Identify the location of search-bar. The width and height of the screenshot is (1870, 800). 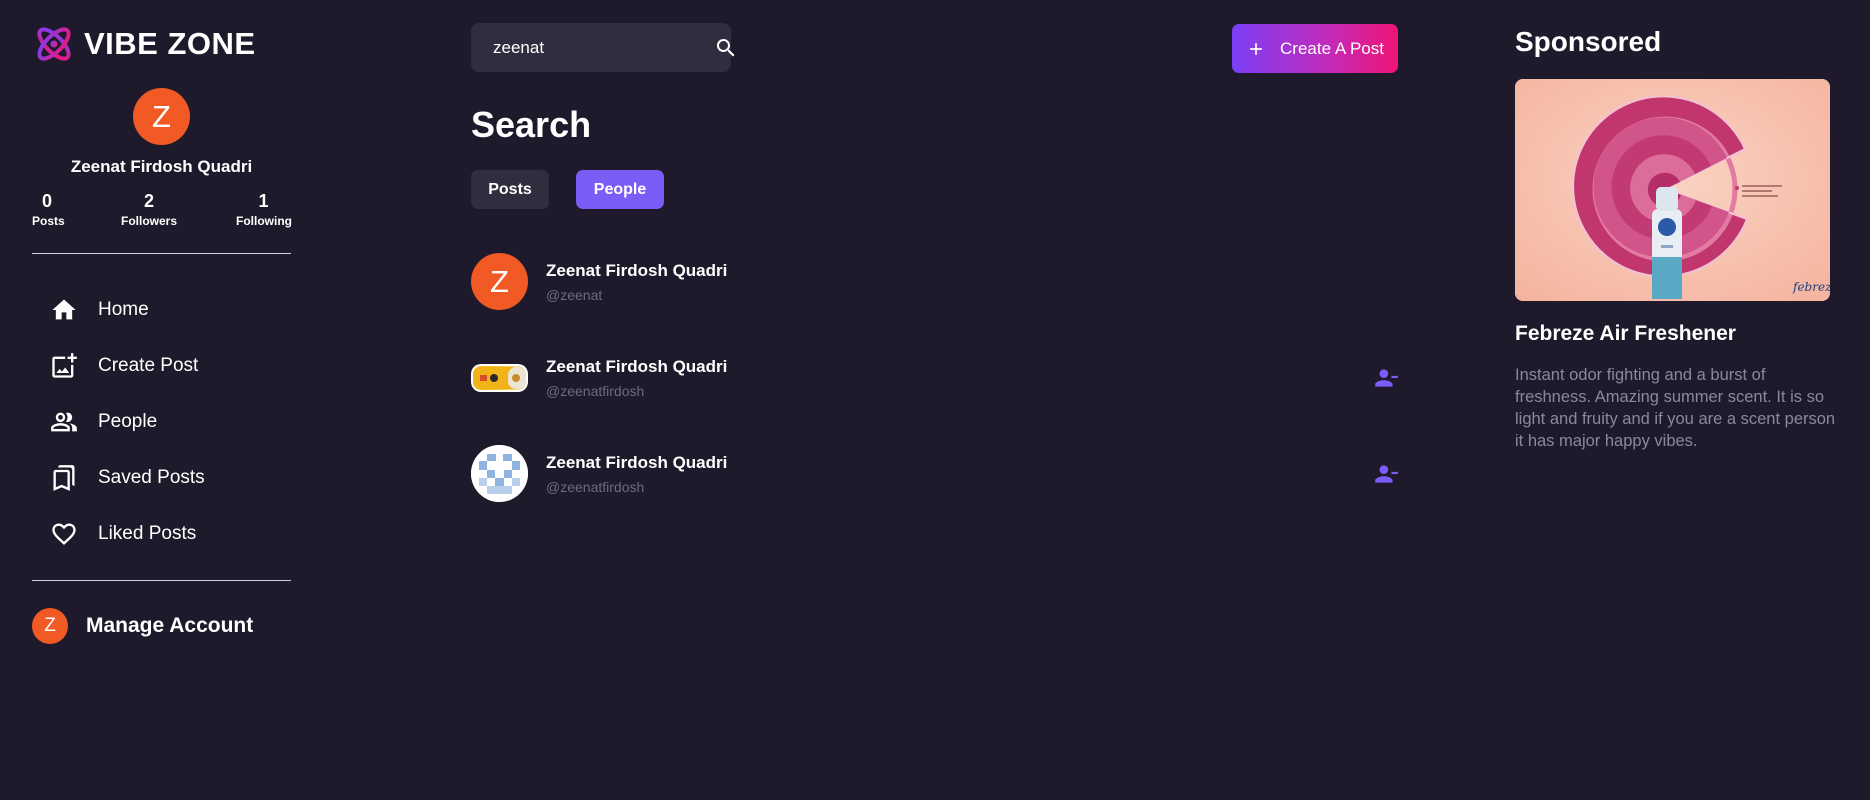
(603, 47).